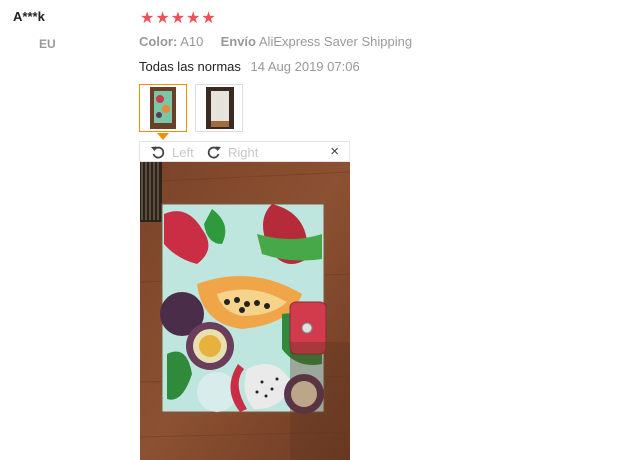 This screenshot has width=628, height=460. I want to click on rotate-left-icon, so click(158, 152).